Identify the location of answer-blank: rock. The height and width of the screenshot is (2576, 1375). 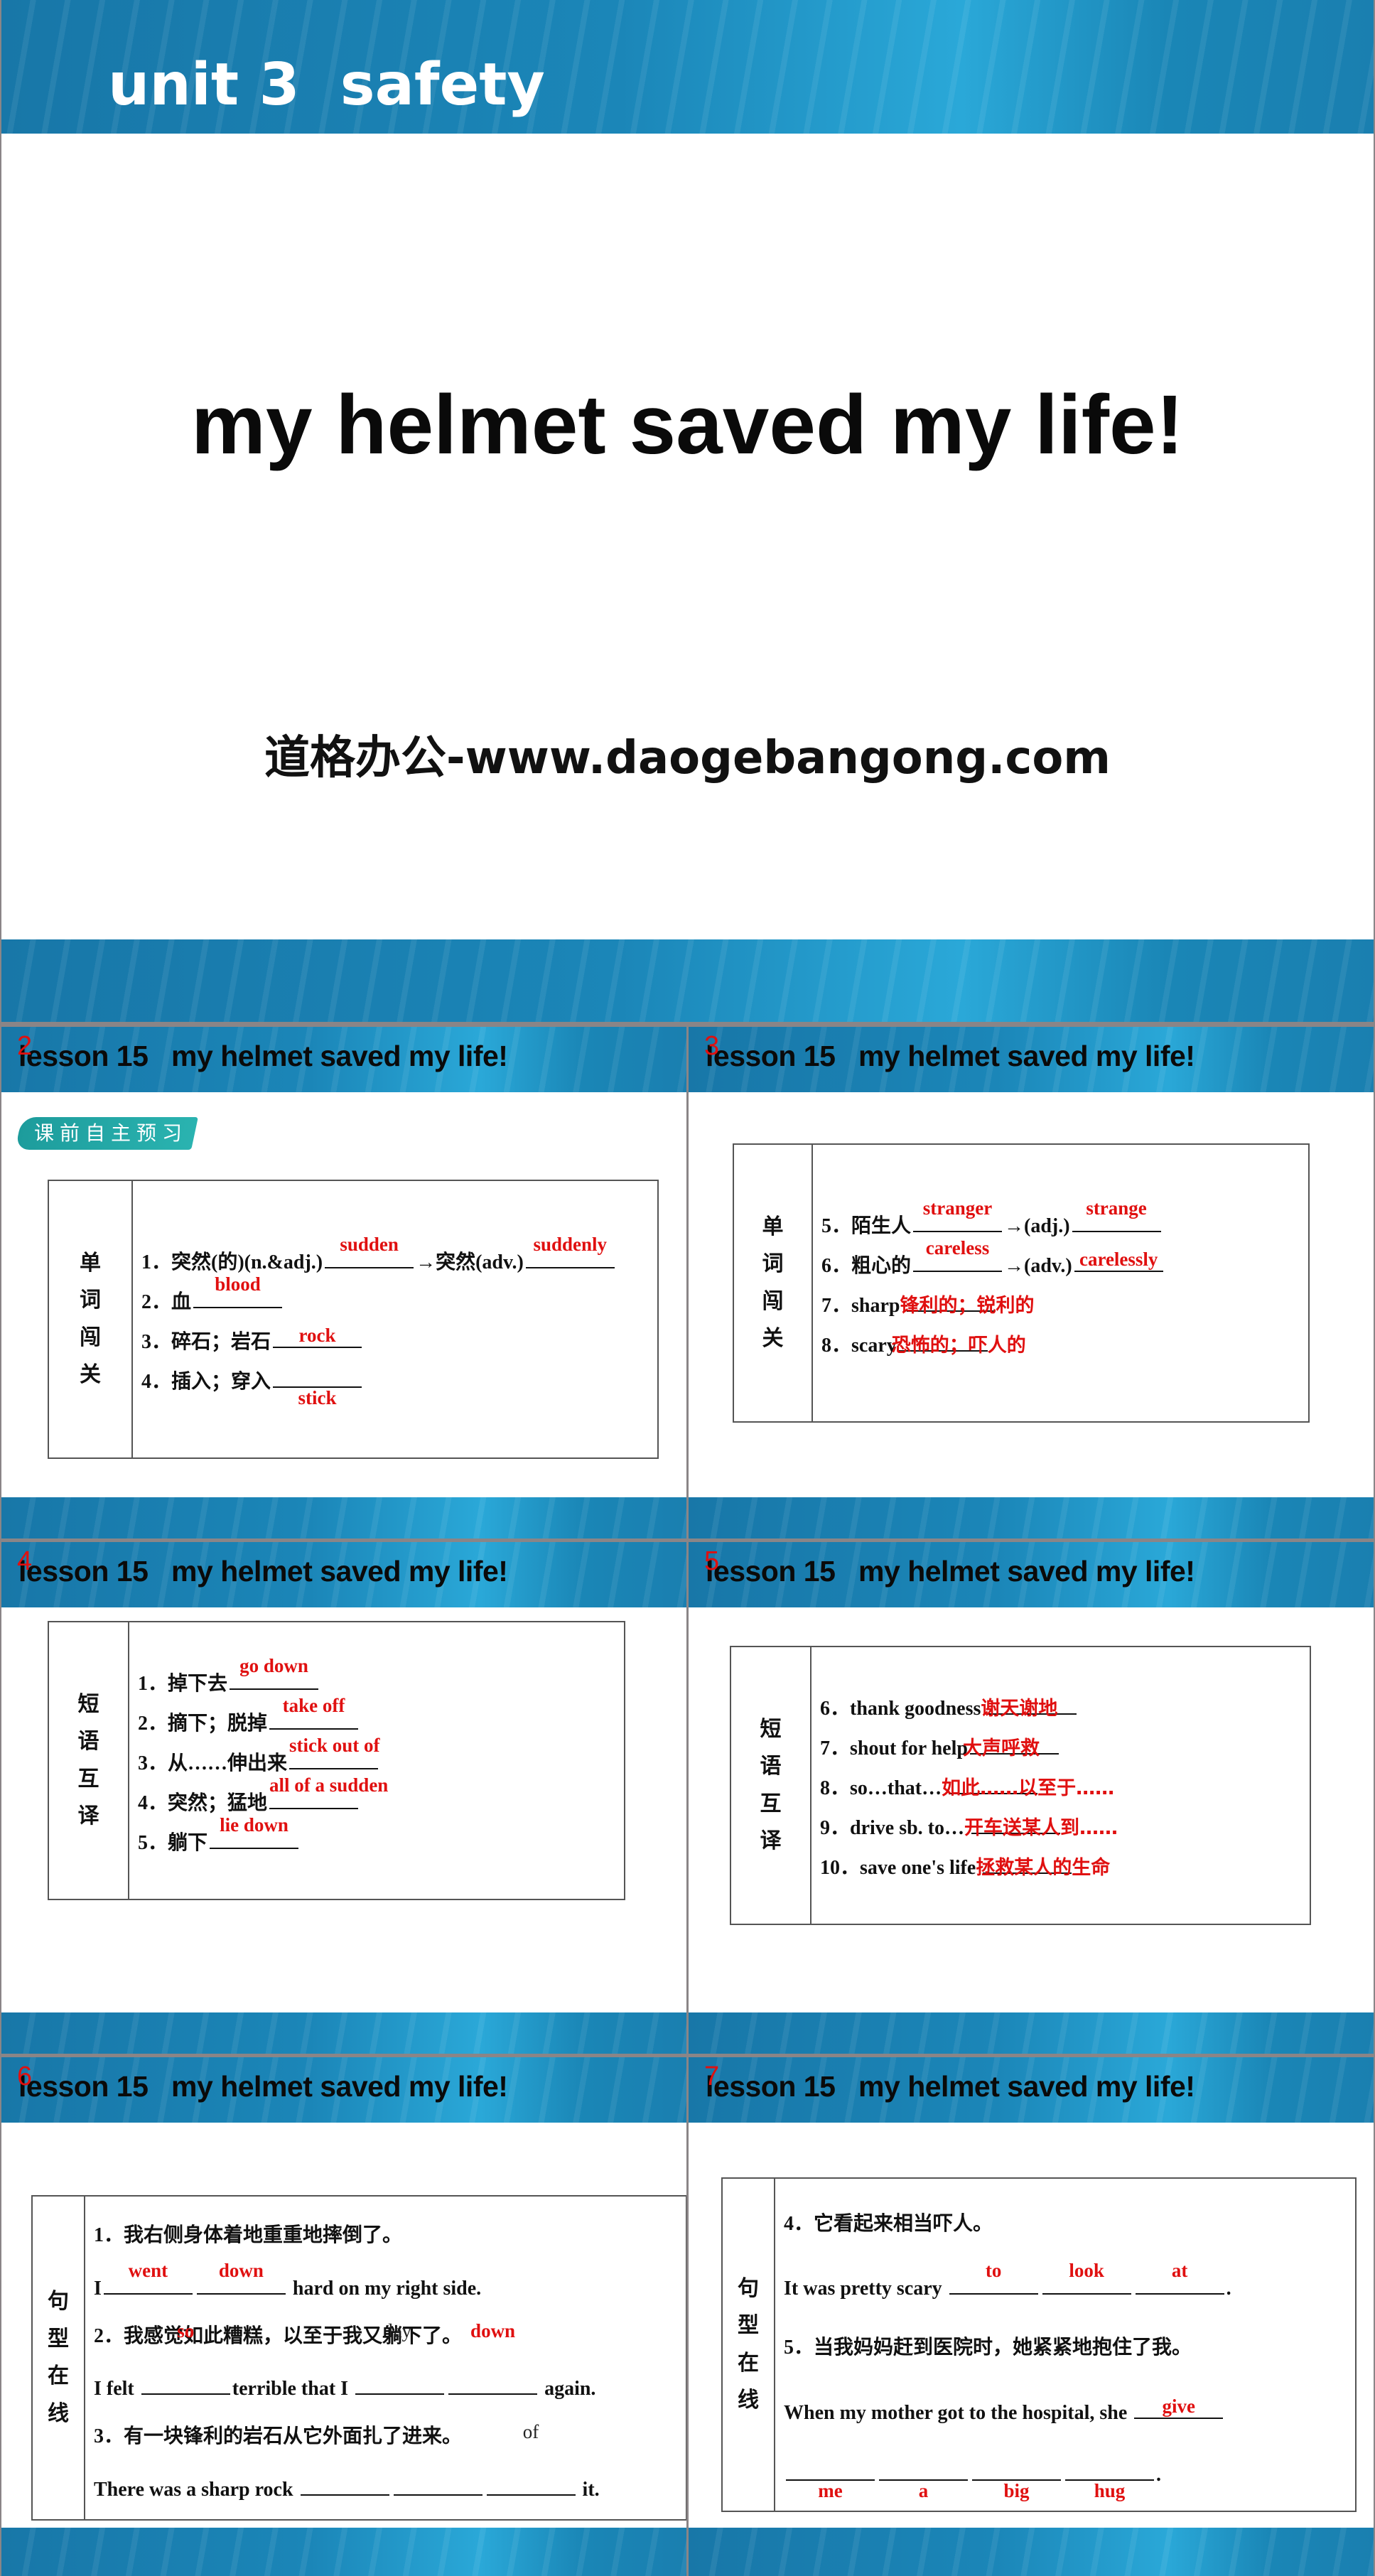
(317, 1336).